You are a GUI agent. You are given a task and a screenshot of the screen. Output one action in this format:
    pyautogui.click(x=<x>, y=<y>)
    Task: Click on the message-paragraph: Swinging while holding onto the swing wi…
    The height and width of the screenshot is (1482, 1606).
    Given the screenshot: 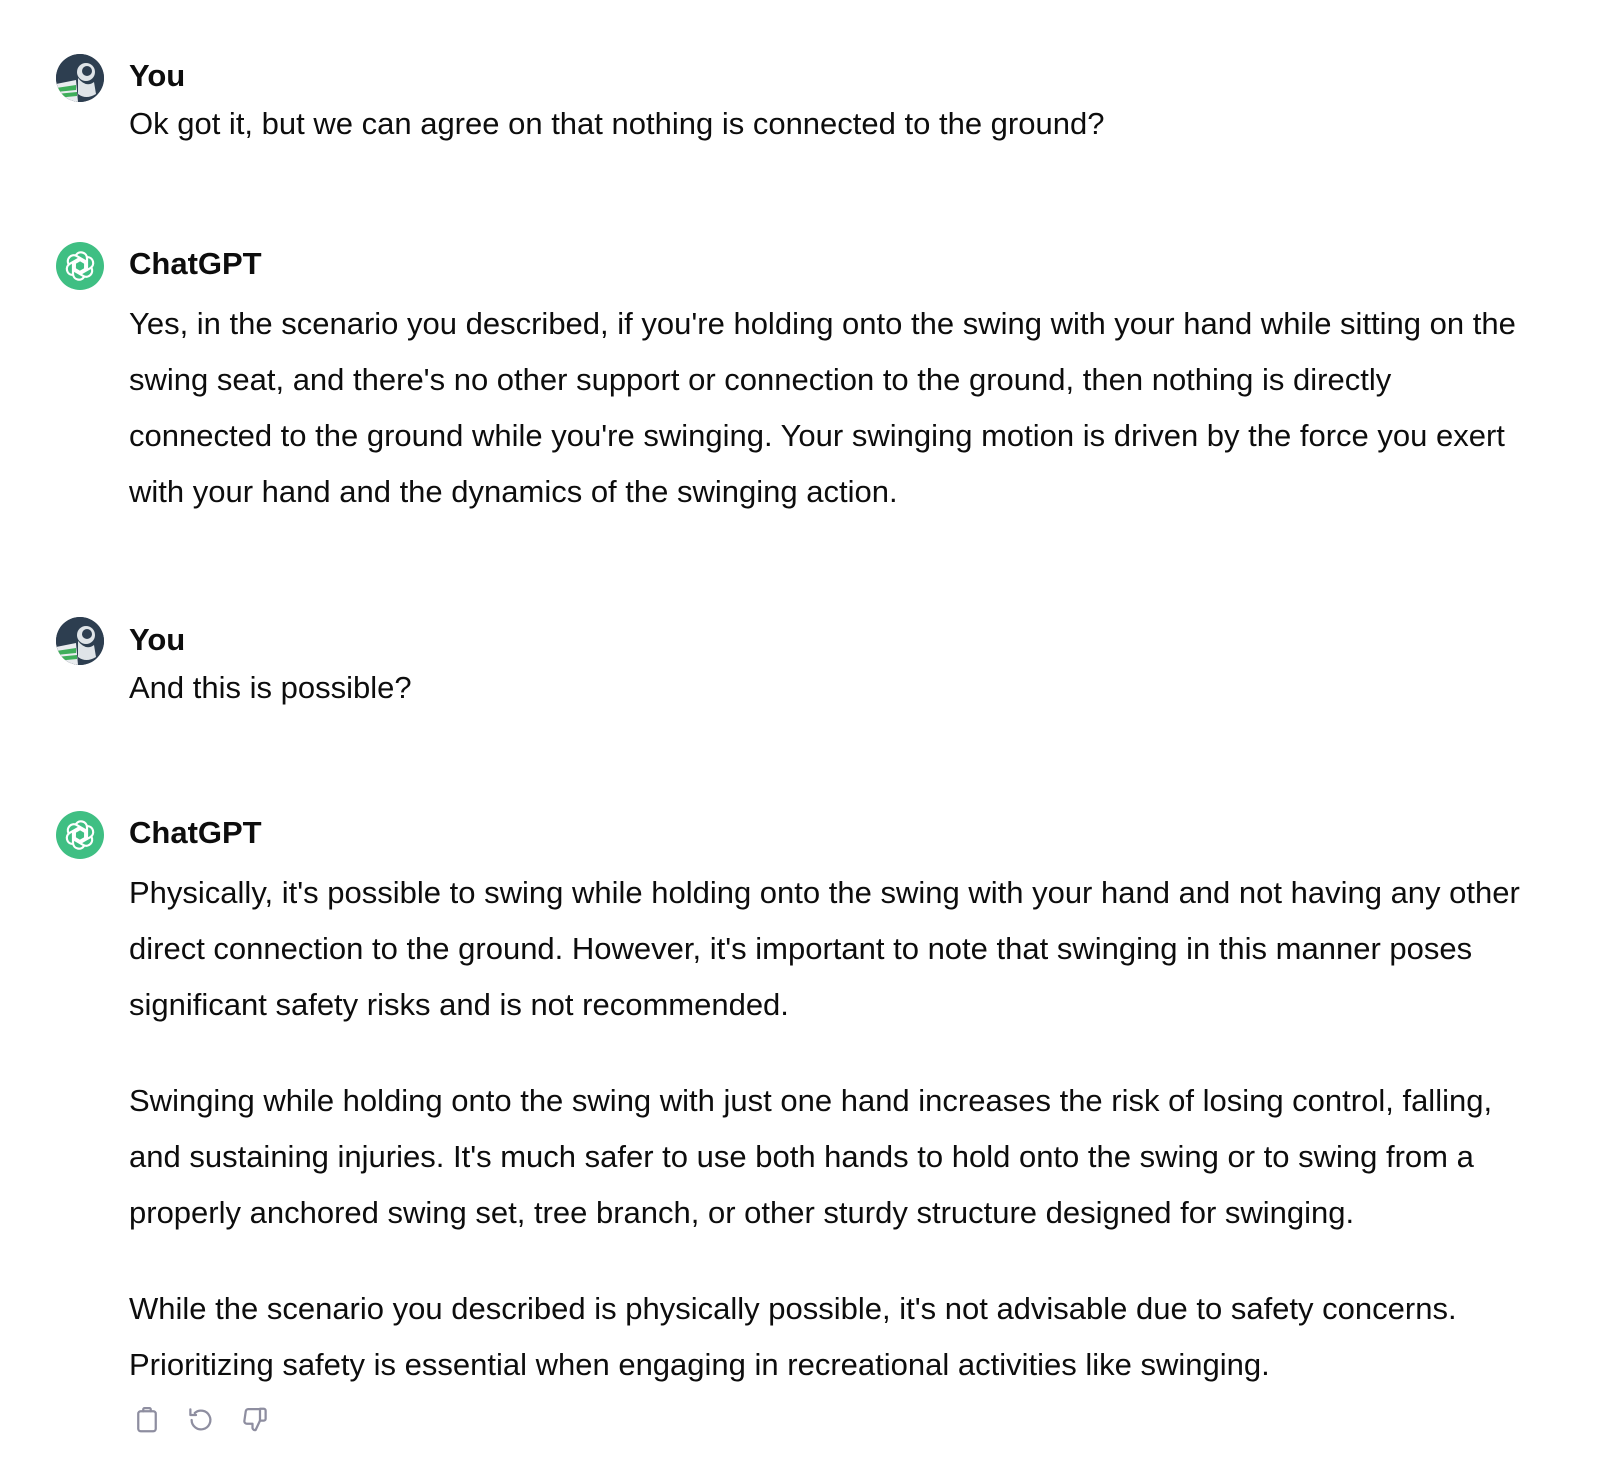 What is the action you would take?
    pyautogui.click(x=811, y=1156)
    